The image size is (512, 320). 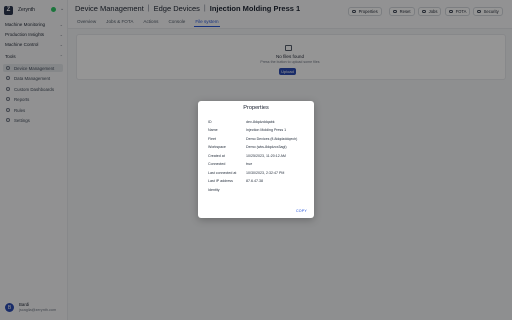 What do you see at coordinates (214, 190) in the screenshot?
I see `property-label: Identity` at bounding box center [214, 190].